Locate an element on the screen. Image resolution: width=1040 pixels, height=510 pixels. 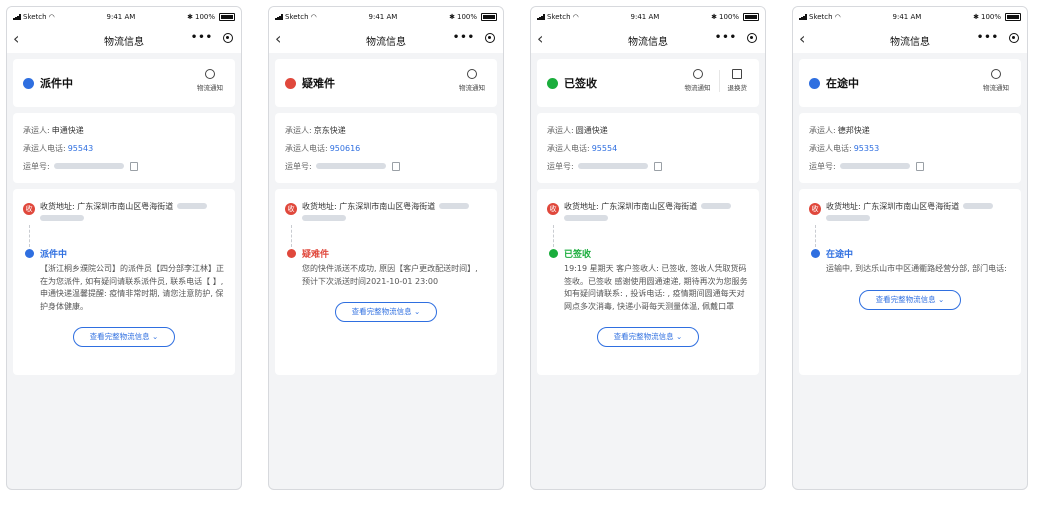
question-icon is located at coordinates (291, 253).